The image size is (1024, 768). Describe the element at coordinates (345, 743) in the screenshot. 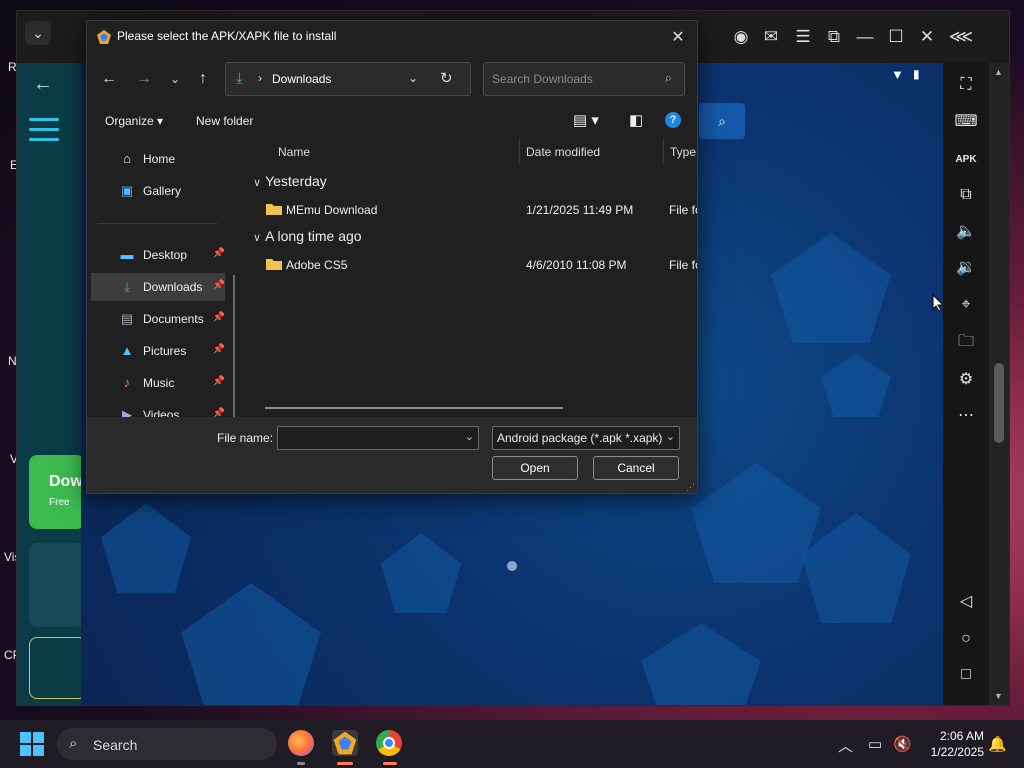

I see `memu-icon` at that location.